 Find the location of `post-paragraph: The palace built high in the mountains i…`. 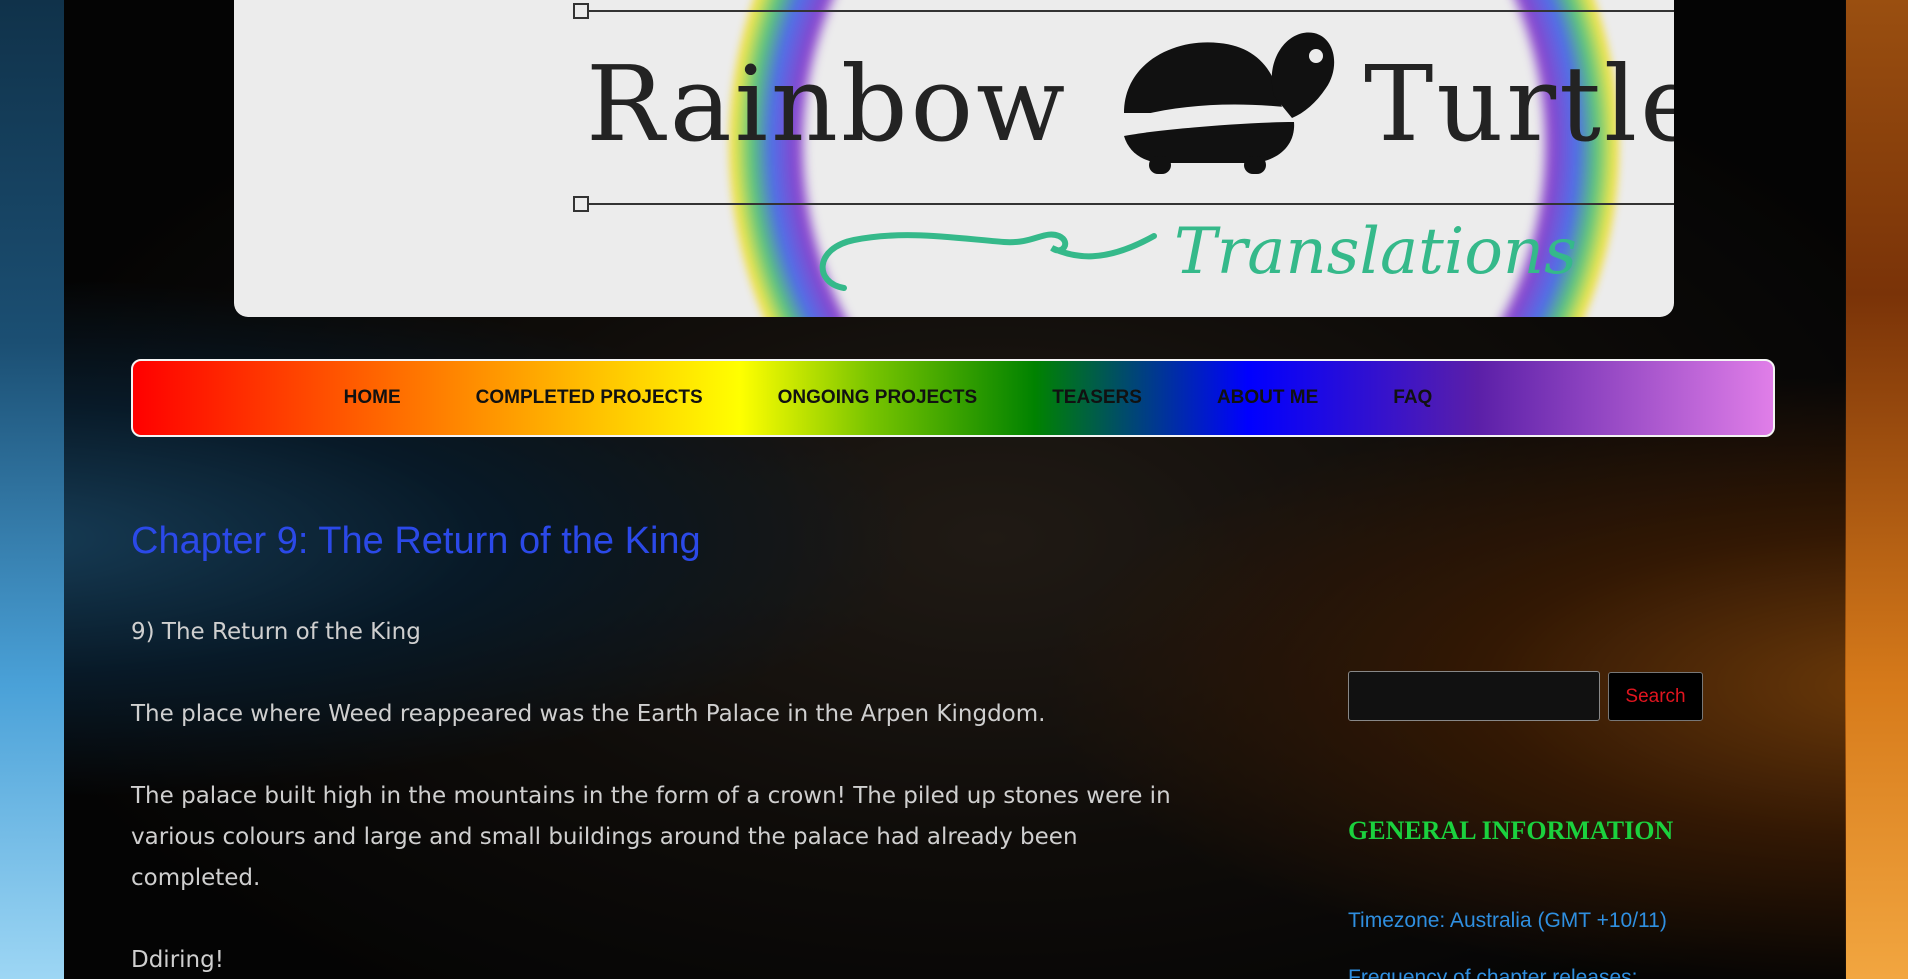

post-paragraph: The palace built high in the mountains i… is located at coordinates (651, 837).